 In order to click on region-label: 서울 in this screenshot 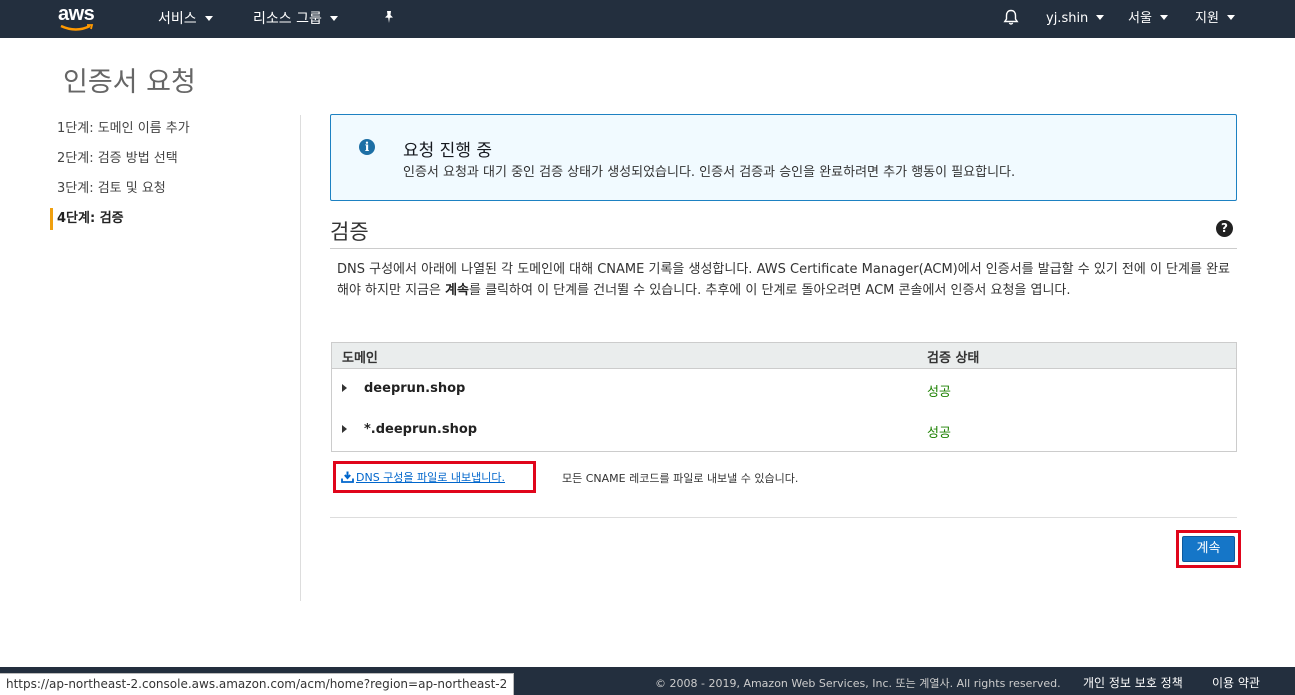, I will do `click(1140, 18)`.